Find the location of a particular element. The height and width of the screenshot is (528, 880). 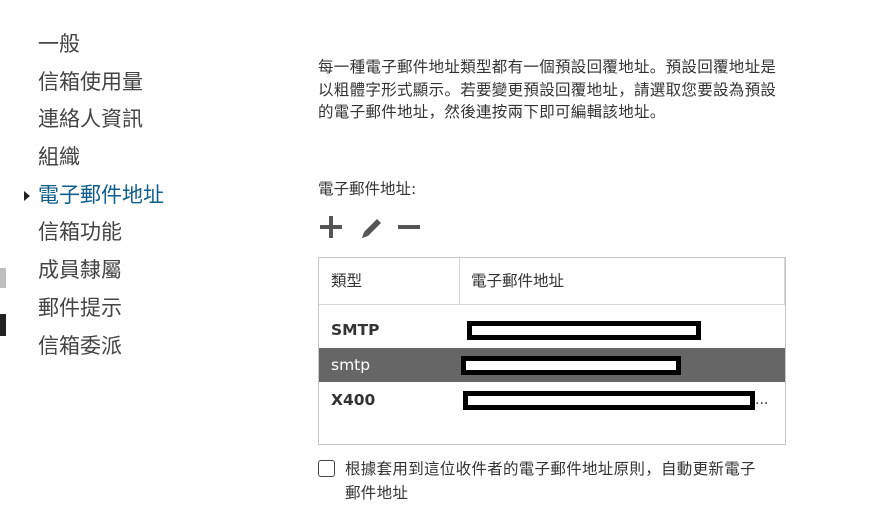

nav-item-label: 一般 is located at coordinates (59, 44).